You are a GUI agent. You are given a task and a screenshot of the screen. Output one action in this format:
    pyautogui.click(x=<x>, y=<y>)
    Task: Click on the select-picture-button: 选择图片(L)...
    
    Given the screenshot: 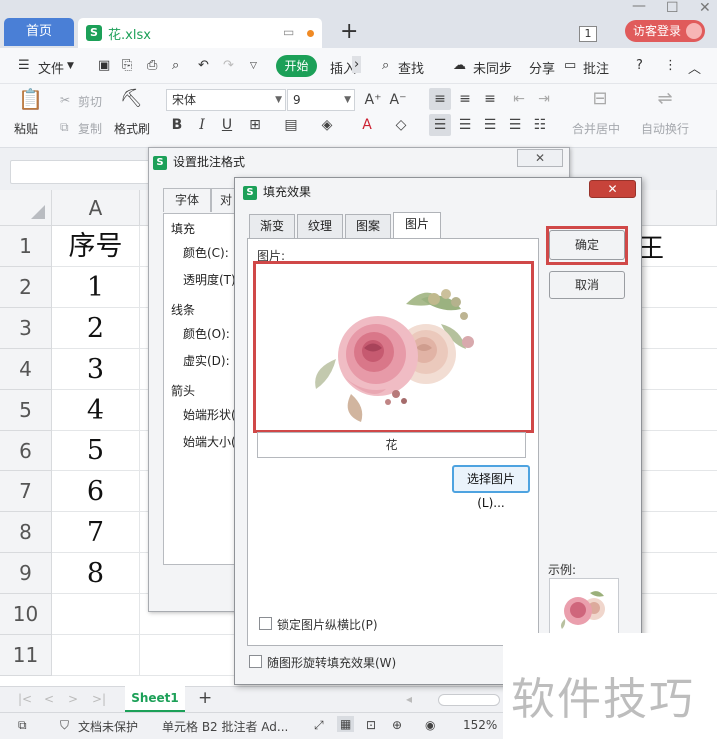 What is the action you would take?
    pyautogui.click(x=491, y=487)
    